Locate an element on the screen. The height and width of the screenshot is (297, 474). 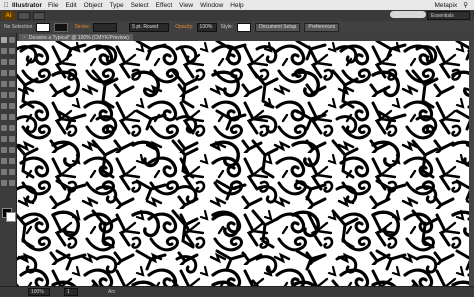
magic-wand-tool-icon is located at coordinates (4, 51).